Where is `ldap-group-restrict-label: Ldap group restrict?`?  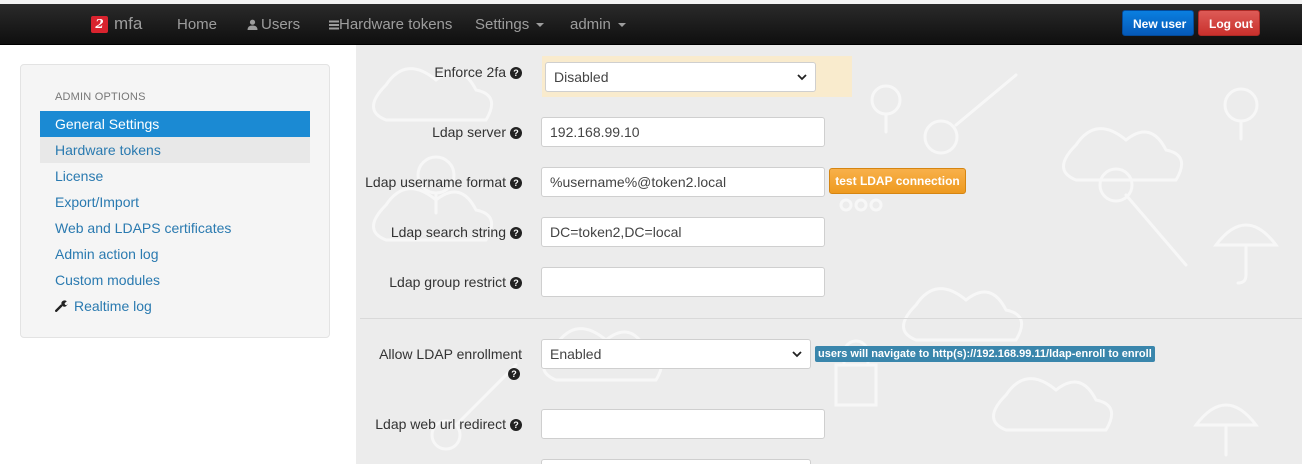 ldap-group-restrict-label: Ldap group restrict? is located at coordinates (455, 282).